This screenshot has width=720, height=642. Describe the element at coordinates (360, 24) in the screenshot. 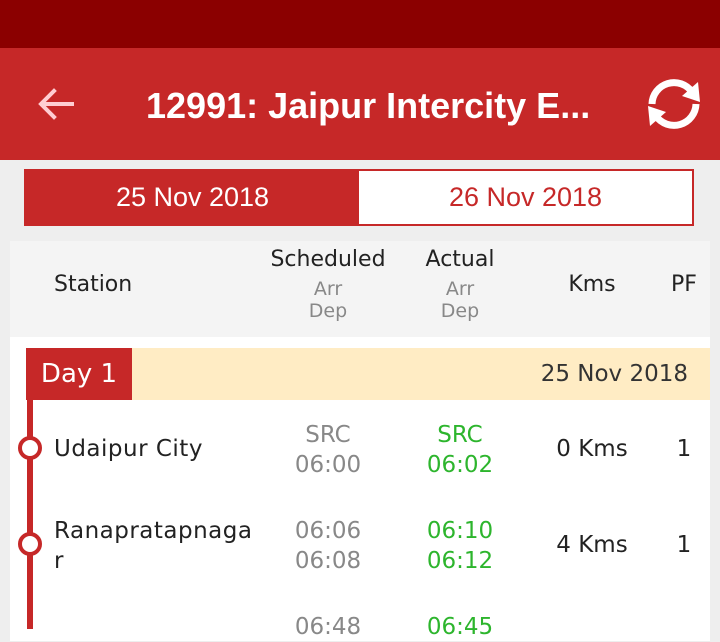

I see `status-bar` at that location.